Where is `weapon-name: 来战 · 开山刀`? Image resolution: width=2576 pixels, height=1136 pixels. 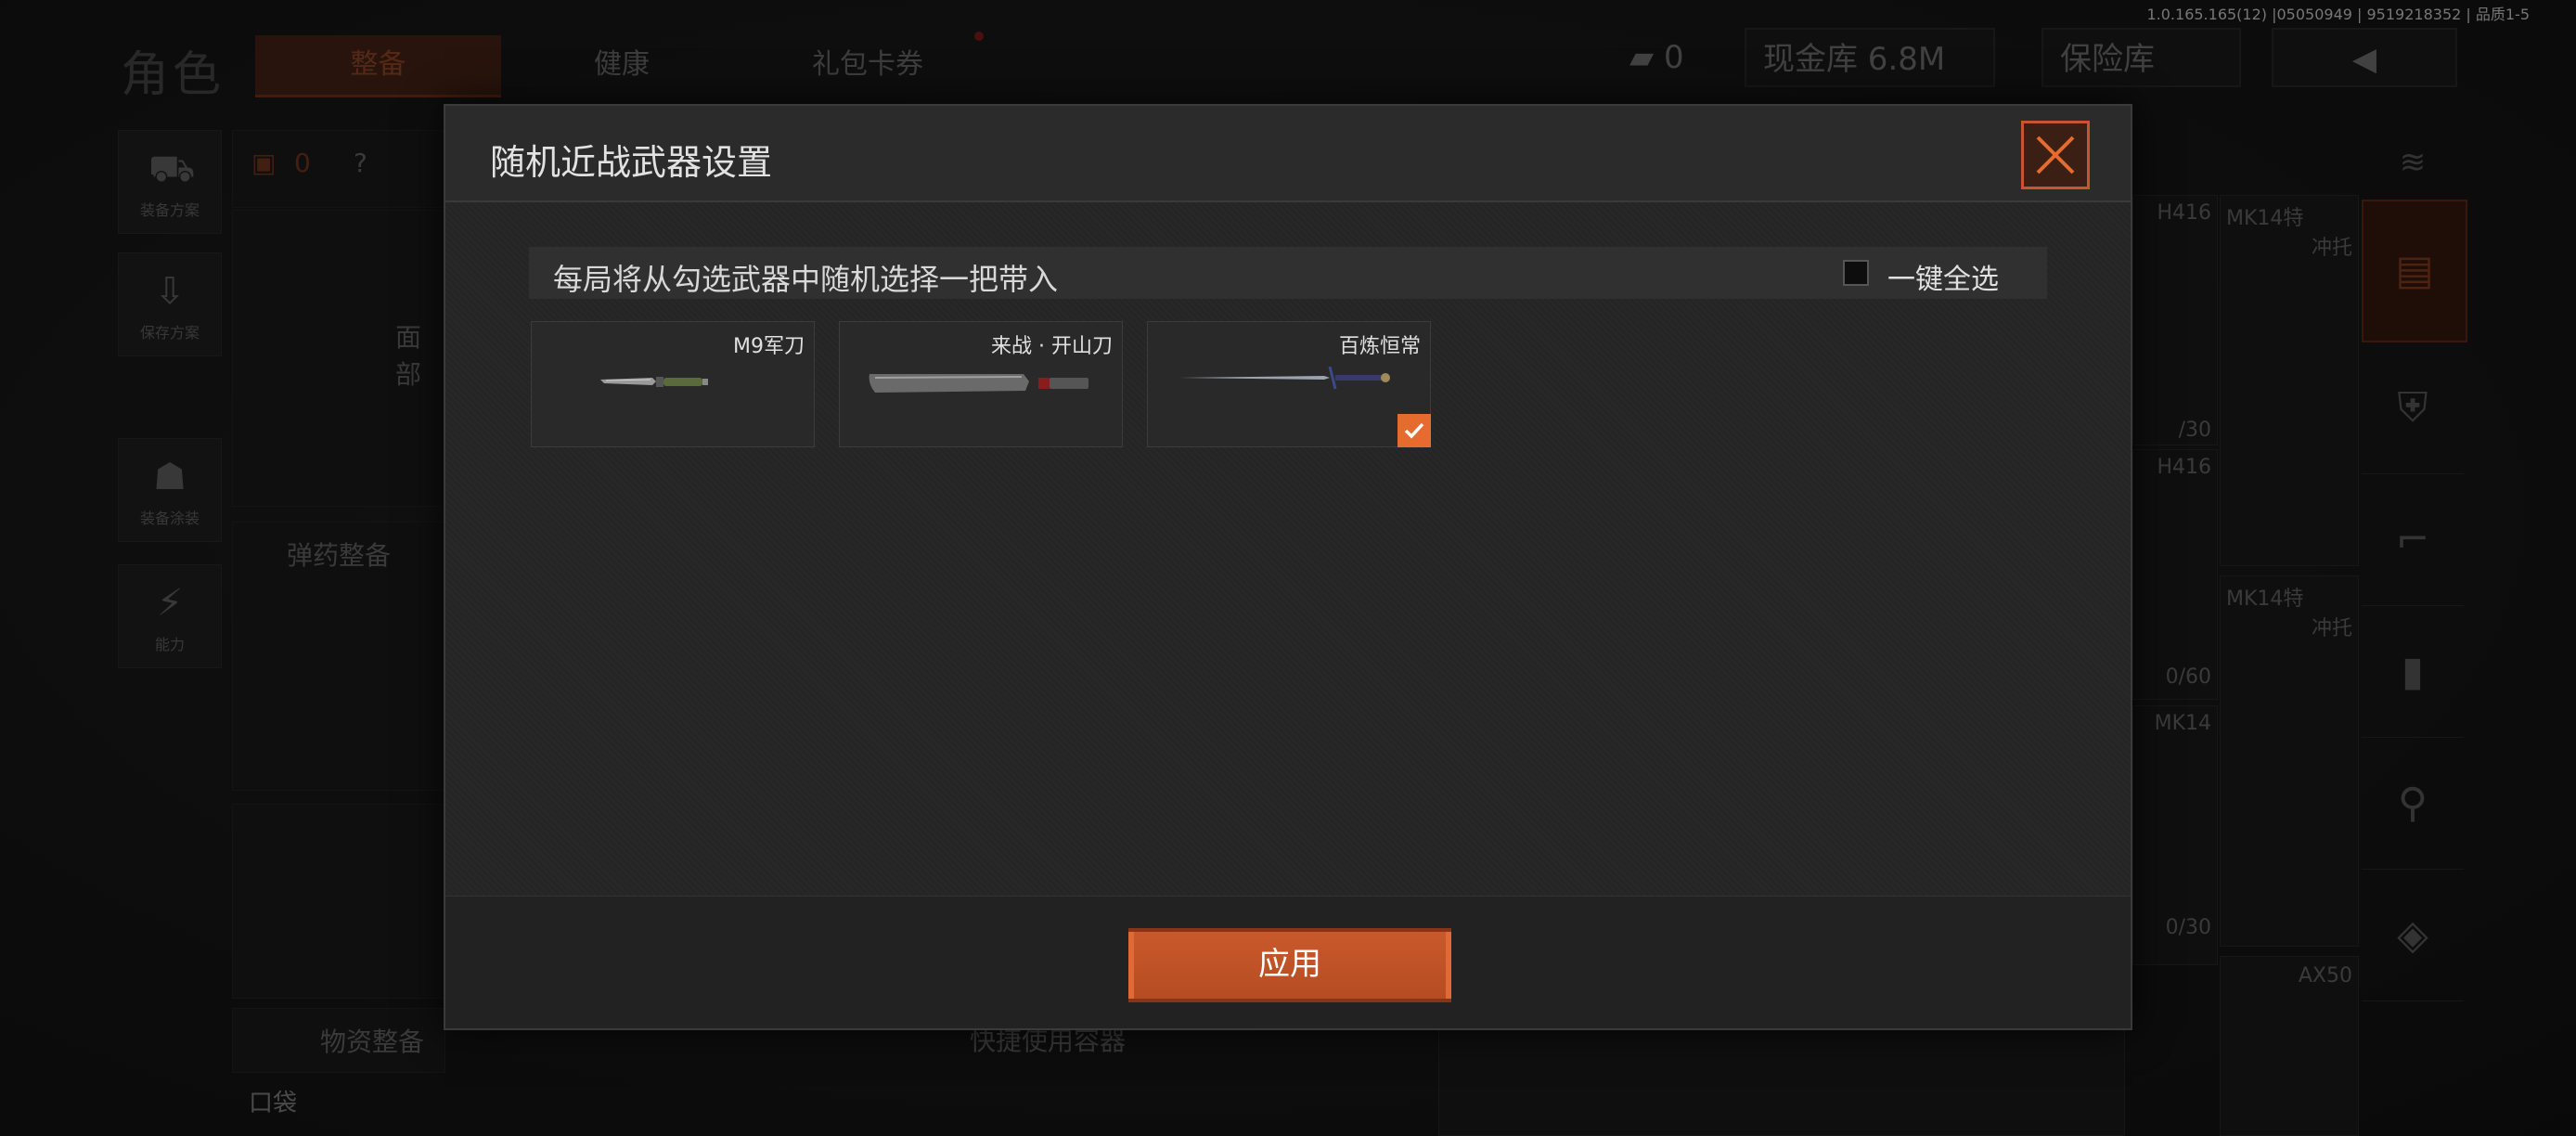 weapon-name: 来战 · 开山刀 is located at coordinates (1052, 346).